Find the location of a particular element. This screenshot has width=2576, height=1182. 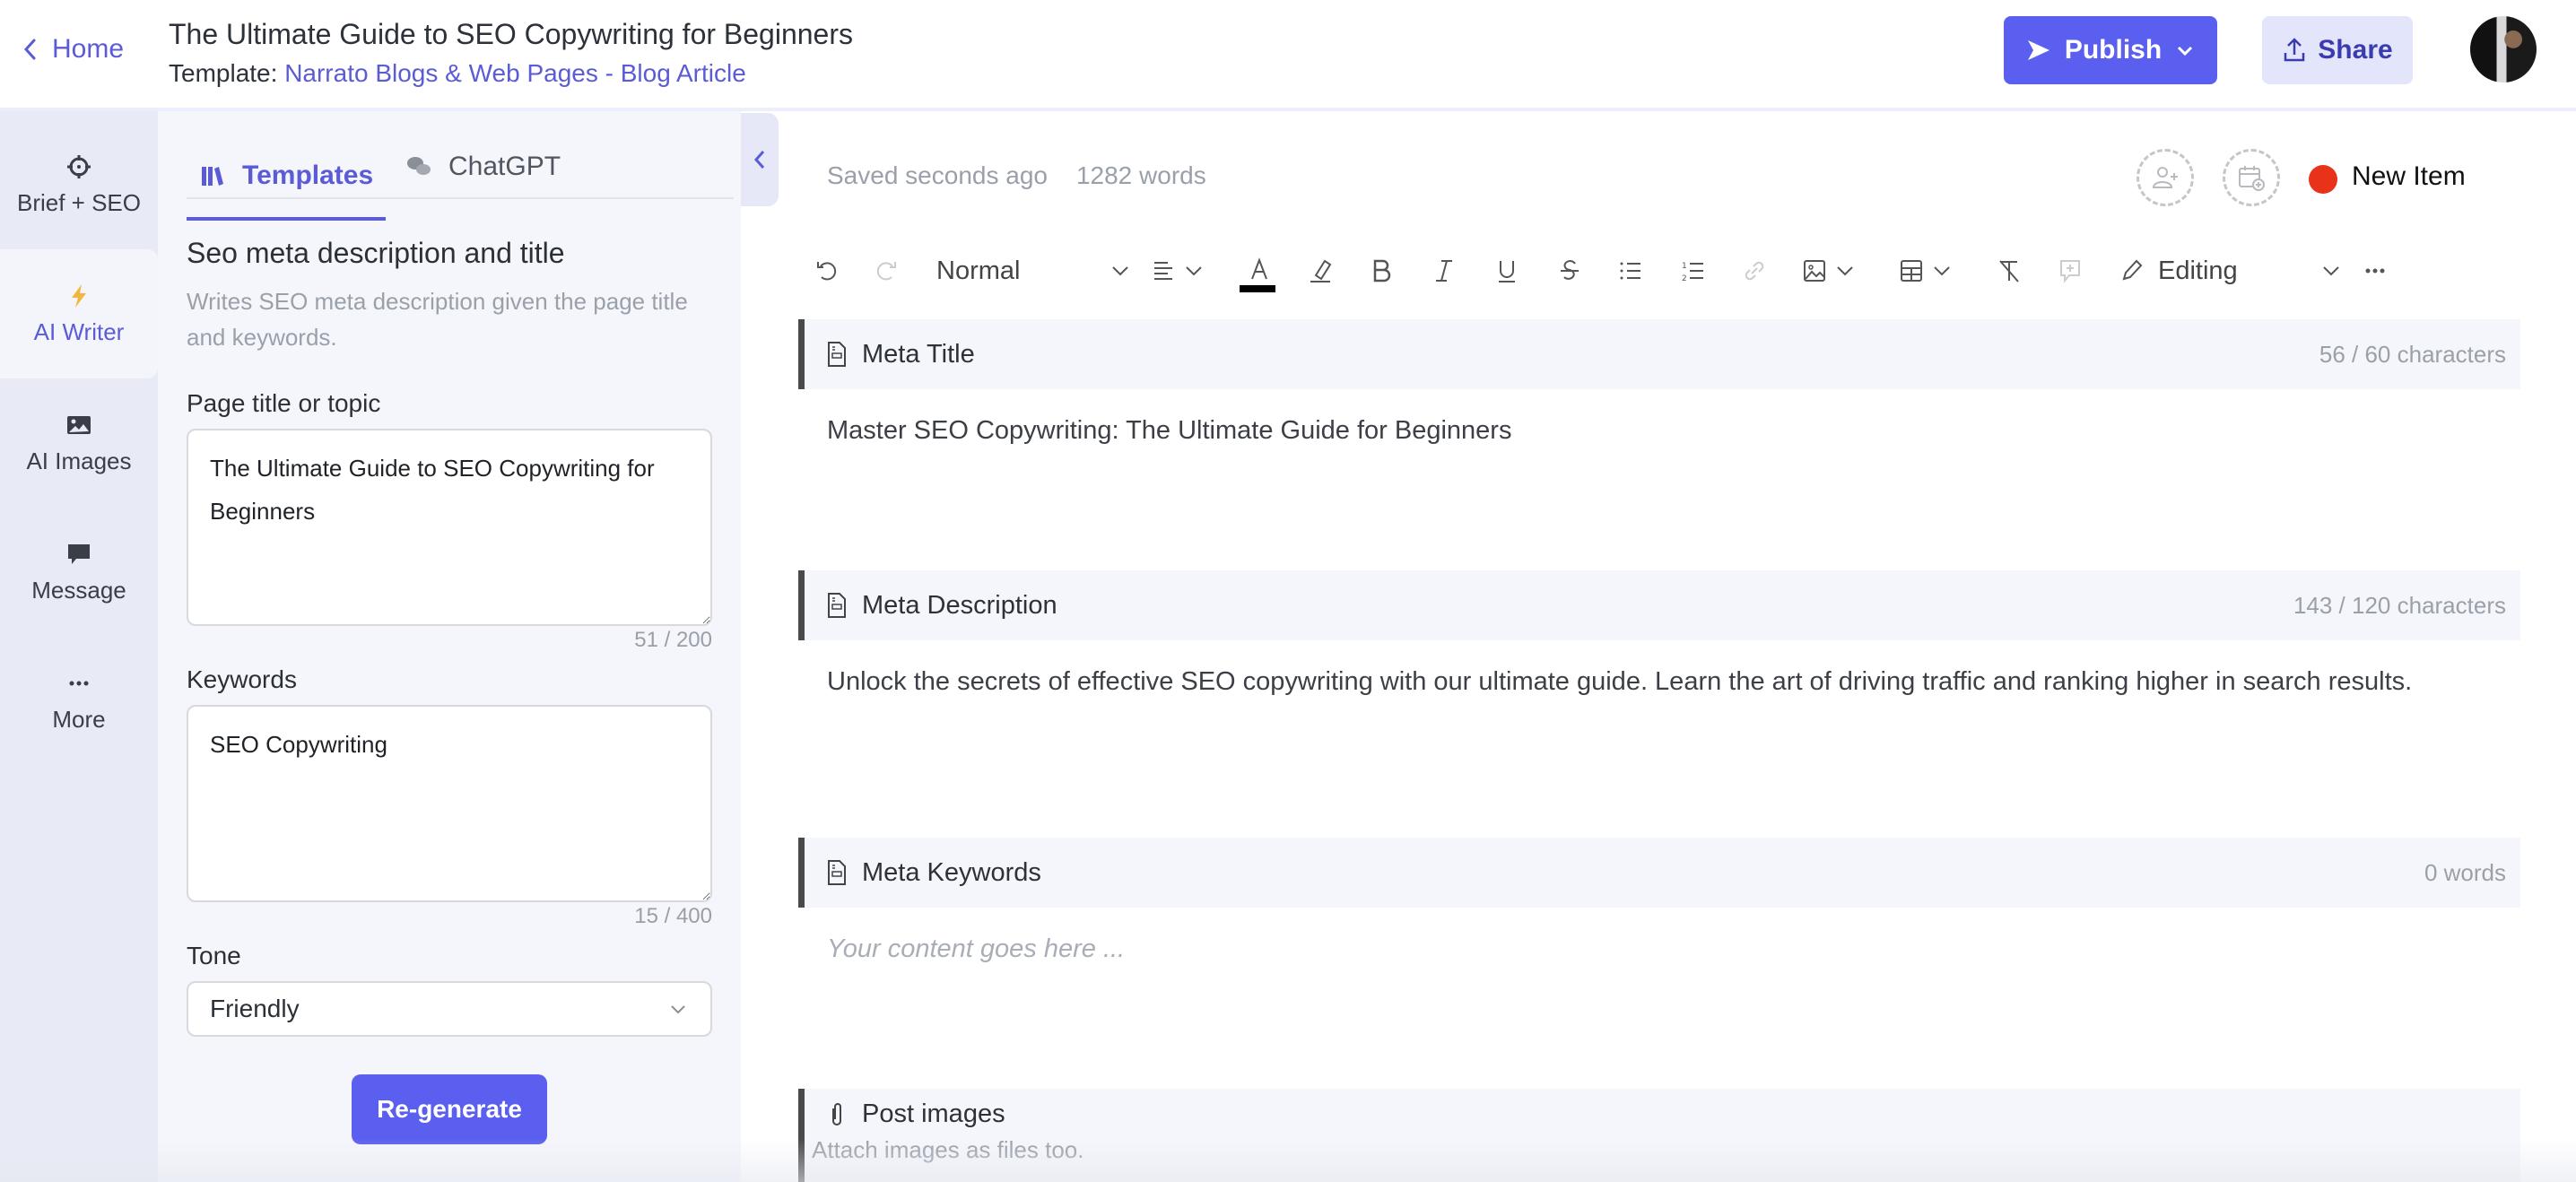

image-icon is located at coordinates (79, 424).